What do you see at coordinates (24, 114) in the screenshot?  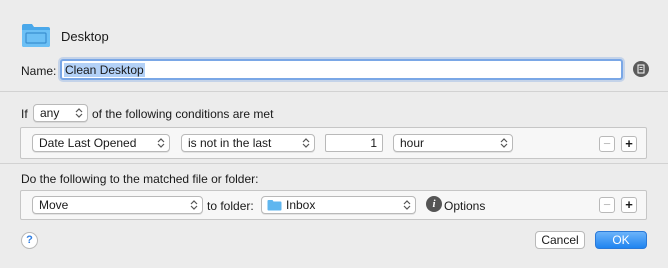 I see `if-label: If` at bounding box center [24, 114].